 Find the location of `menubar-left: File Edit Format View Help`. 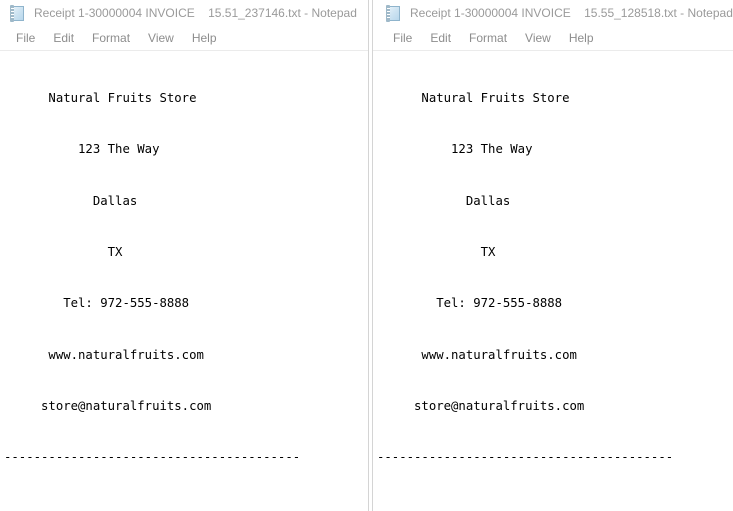

menubar-left: File Edit Format View Help is located at coordinates (184, 39).